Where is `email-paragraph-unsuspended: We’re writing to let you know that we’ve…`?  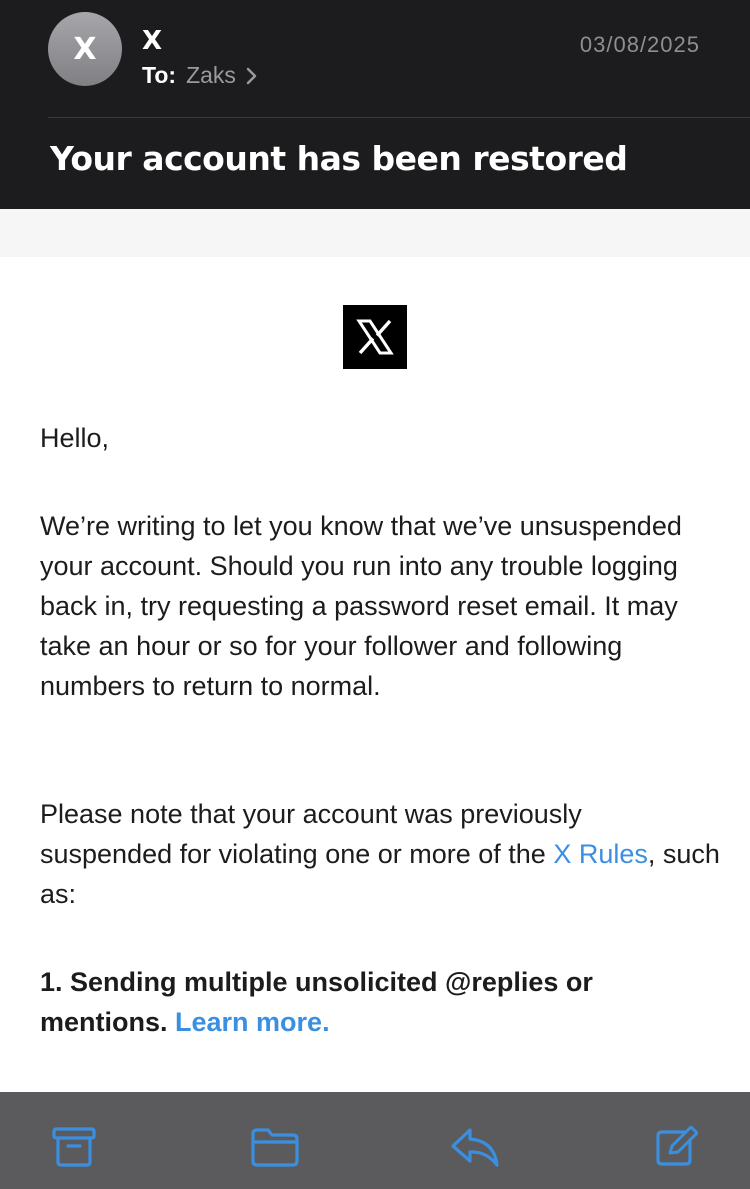 email-paragraph-unsuspended: We’re writing to let you know that we’ve… is located at coordinates (361, 606).